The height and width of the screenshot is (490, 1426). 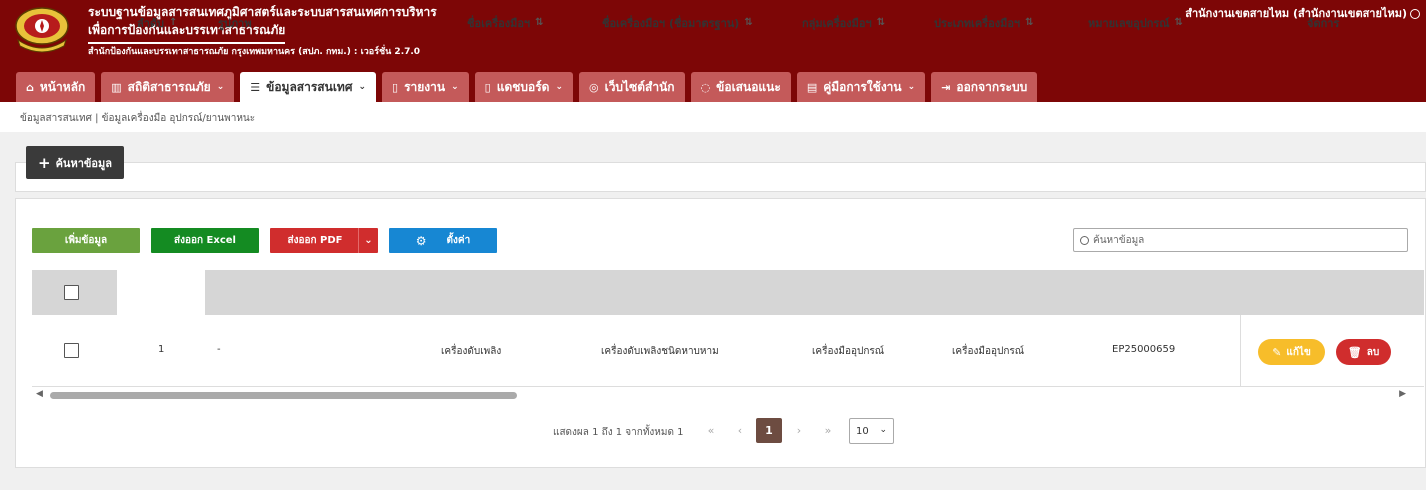 I want to click on cell-tool-name: เครื่องดับเพลิง, so click(x=471, y=351).